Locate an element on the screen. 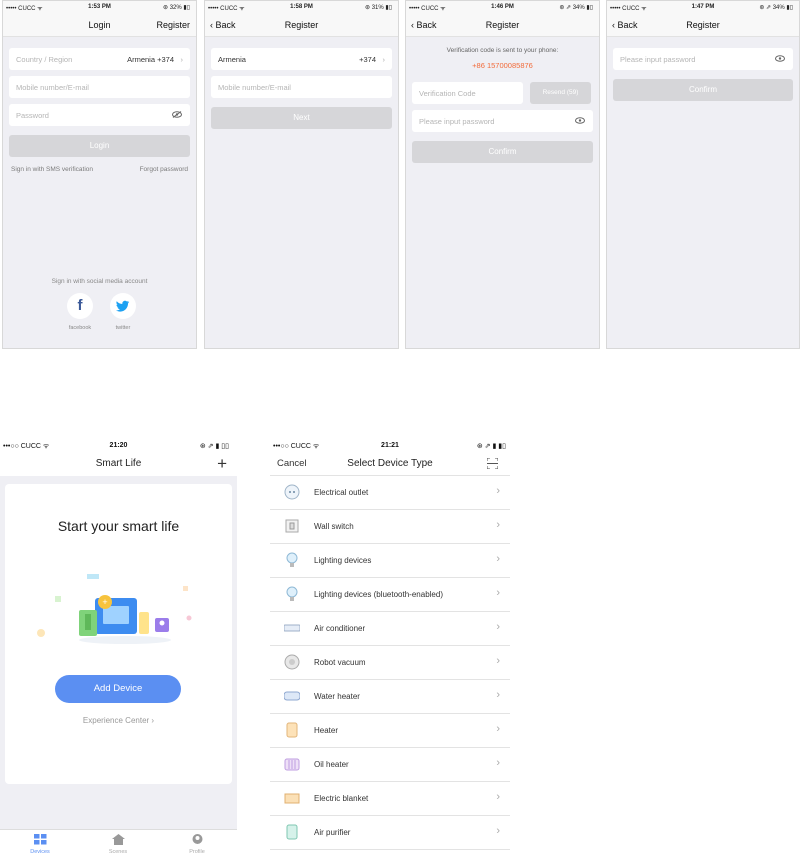  add-device-button: Add Device is located at coordinates (118, 689).